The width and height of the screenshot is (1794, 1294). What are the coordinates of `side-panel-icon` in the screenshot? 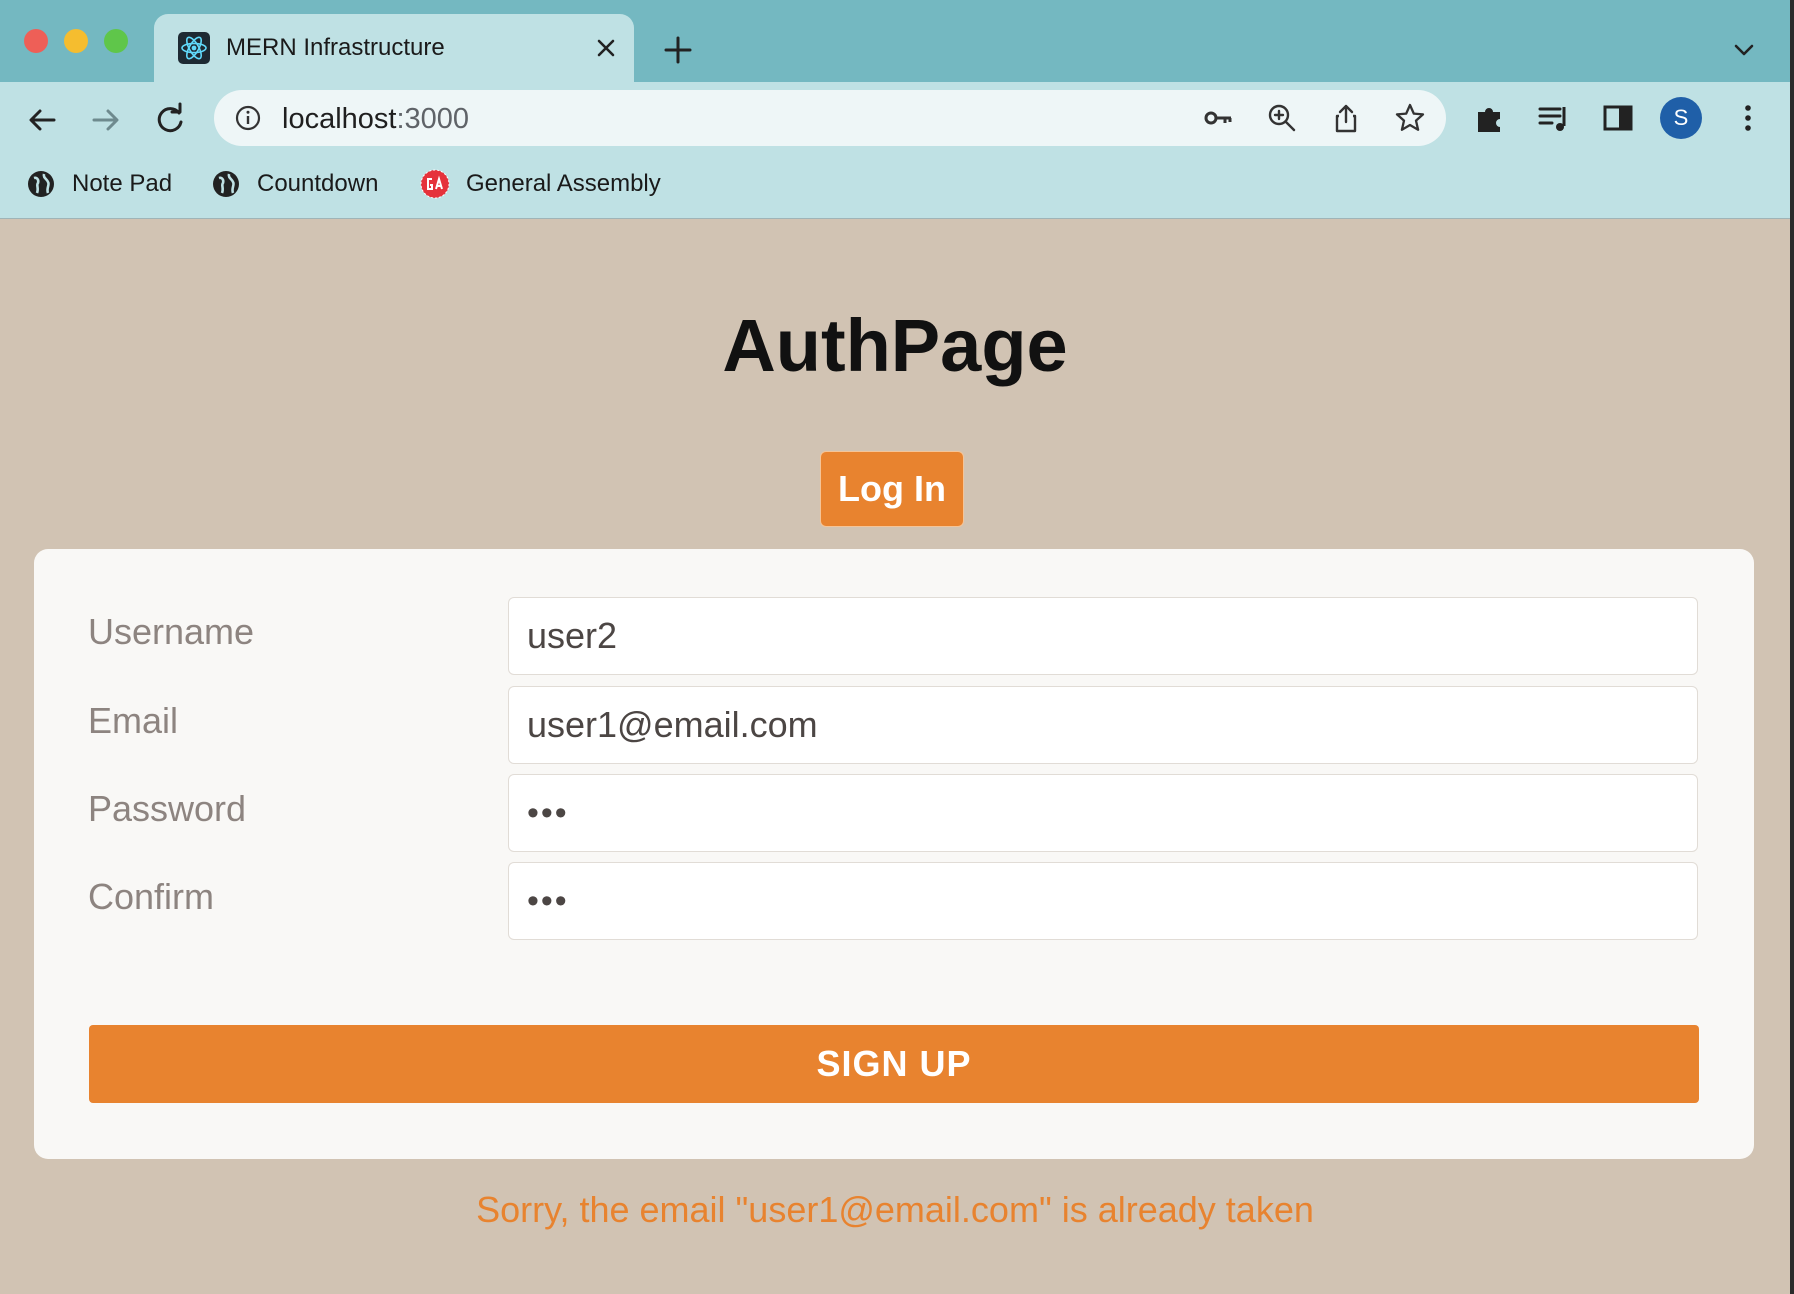 It's located at (1618, 118).